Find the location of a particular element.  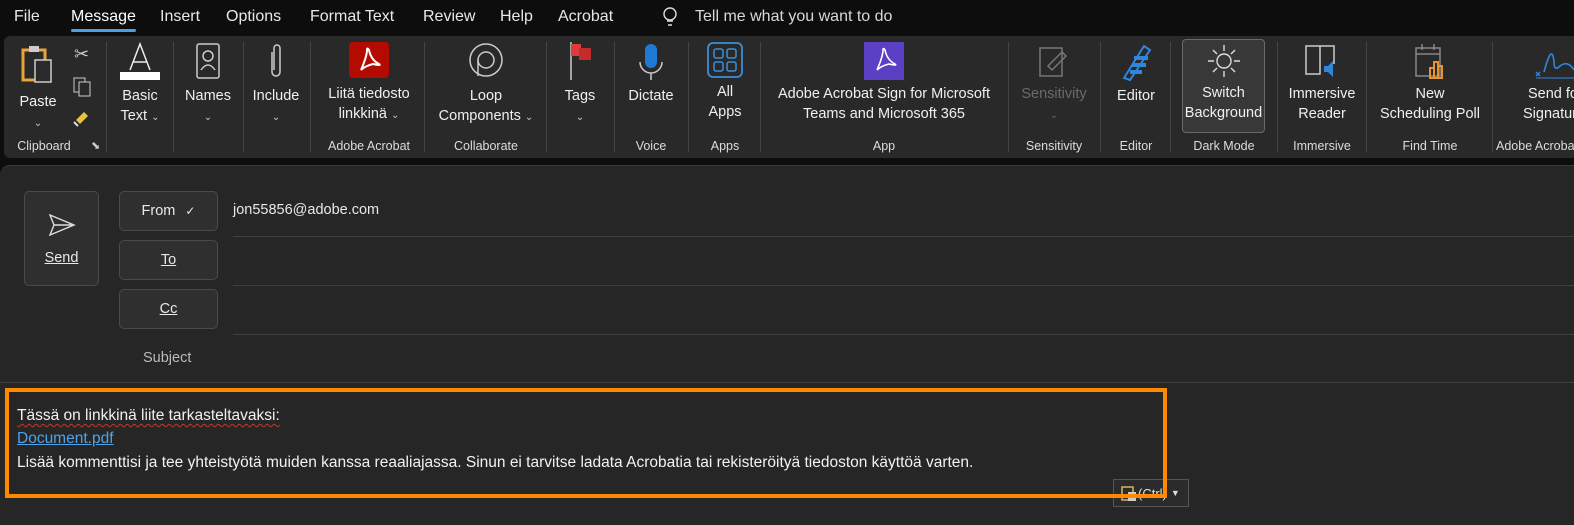

attach-link-button: Liitä tiedosto linkkinä ⌄ is located at coordinates (369, 84).